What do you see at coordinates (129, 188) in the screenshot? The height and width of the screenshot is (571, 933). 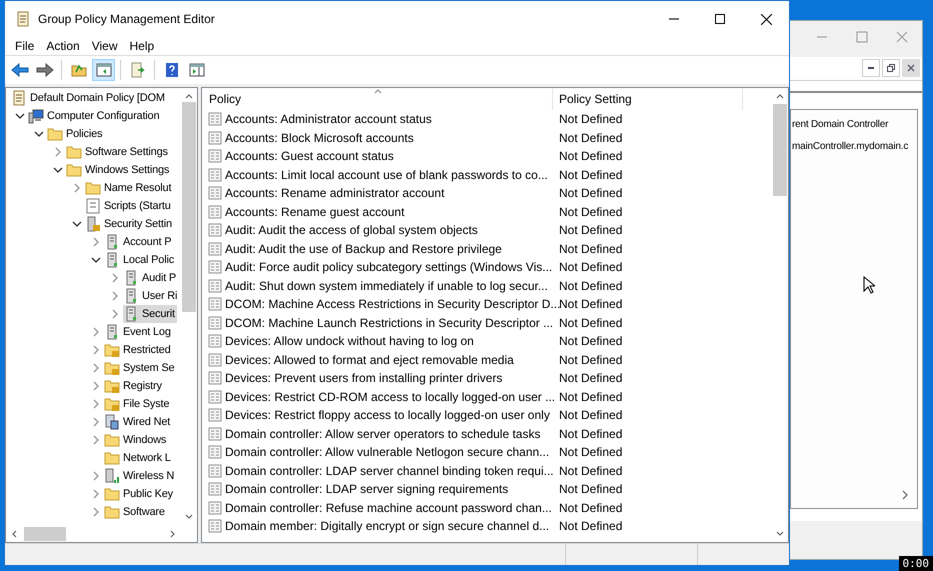 I see `tree-item: Name Resolut` at bounding box center [129, 188].